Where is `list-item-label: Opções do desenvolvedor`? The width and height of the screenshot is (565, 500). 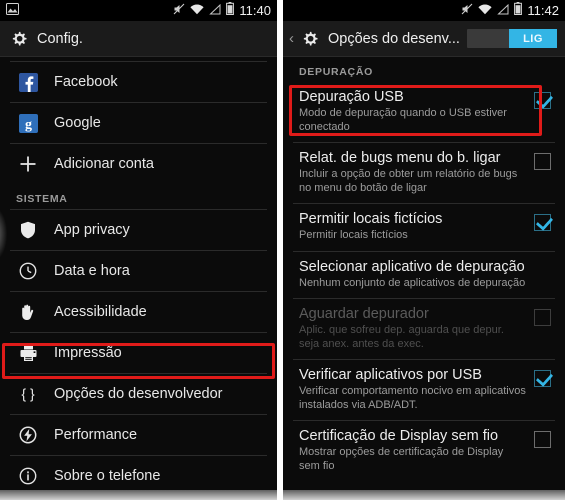 list-item-label: Opções do desenvolvedor is located at coordinates (138, 394).